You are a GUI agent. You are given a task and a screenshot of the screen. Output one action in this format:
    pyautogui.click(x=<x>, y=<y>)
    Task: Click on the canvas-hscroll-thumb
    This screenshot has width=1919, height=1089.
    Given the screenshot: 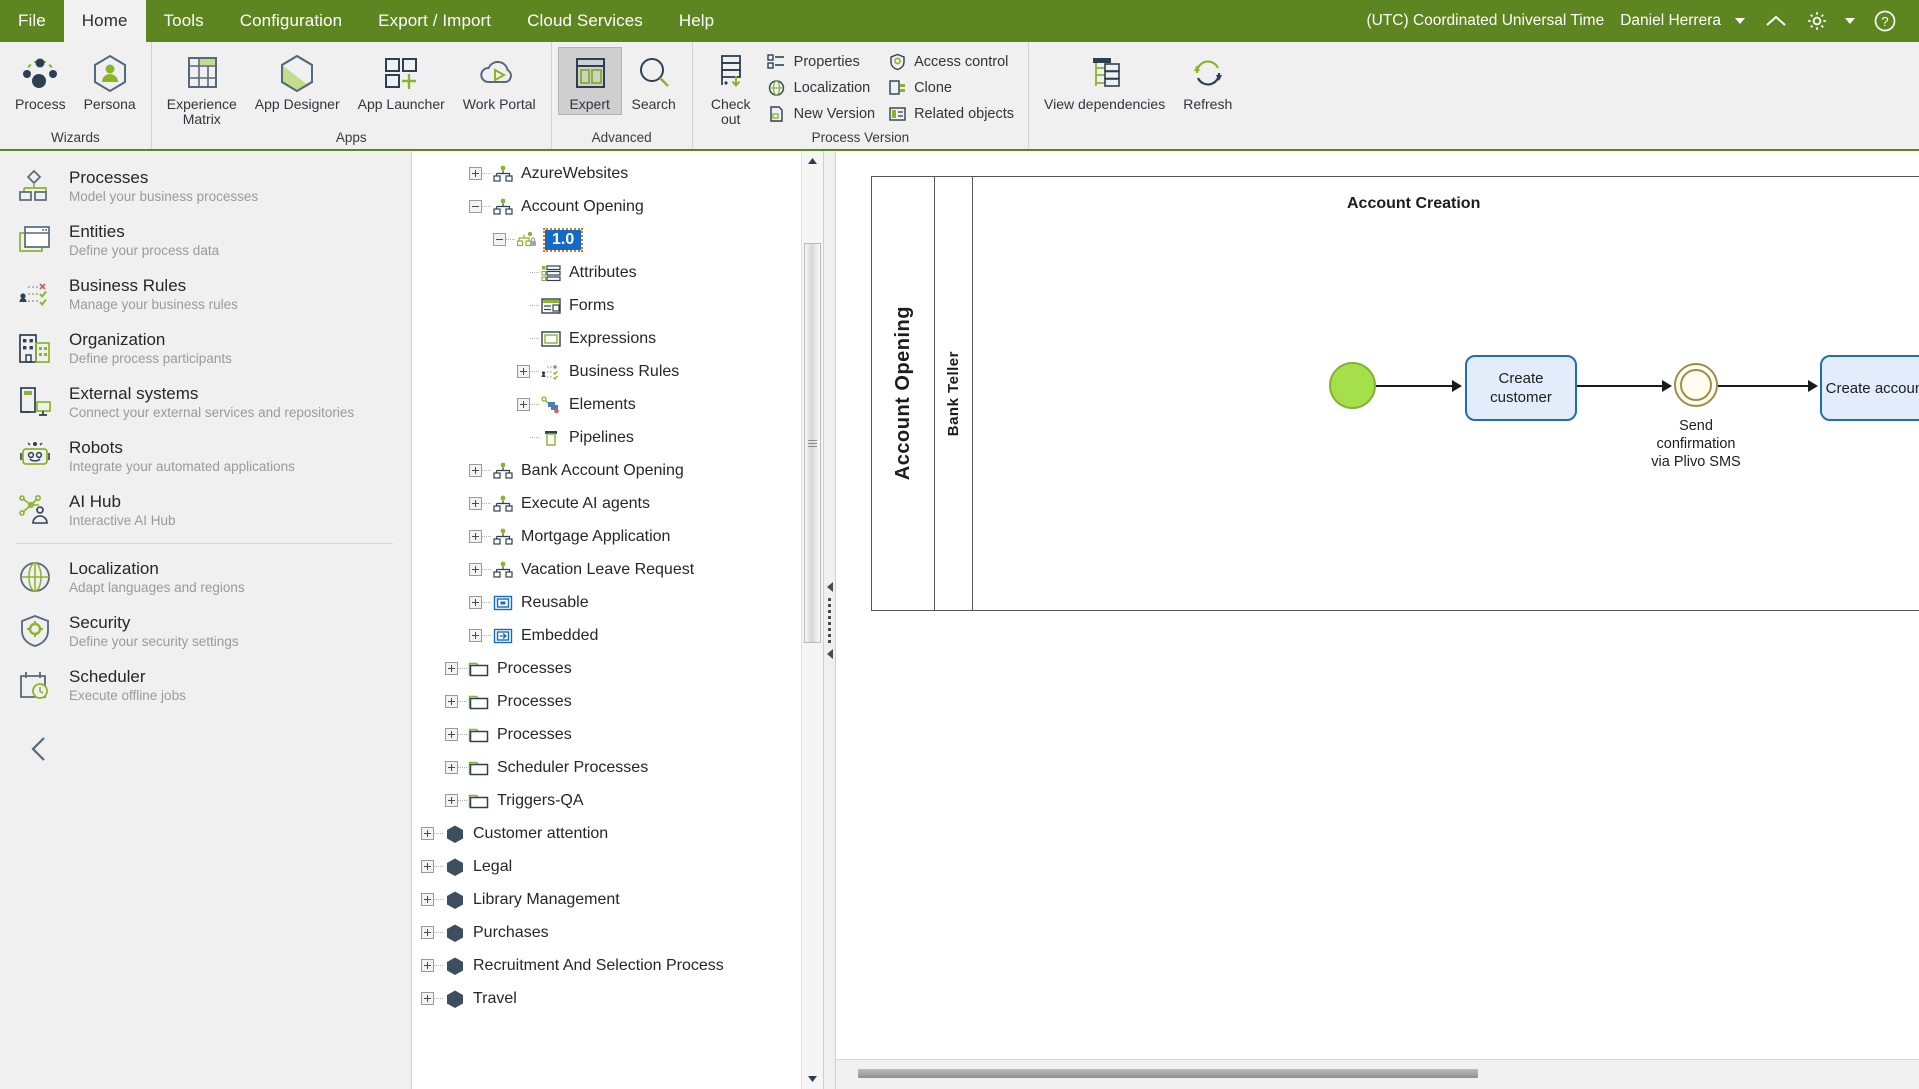 What is the action you would take?
    pyautogui.click(x=1168, y=1073)
    